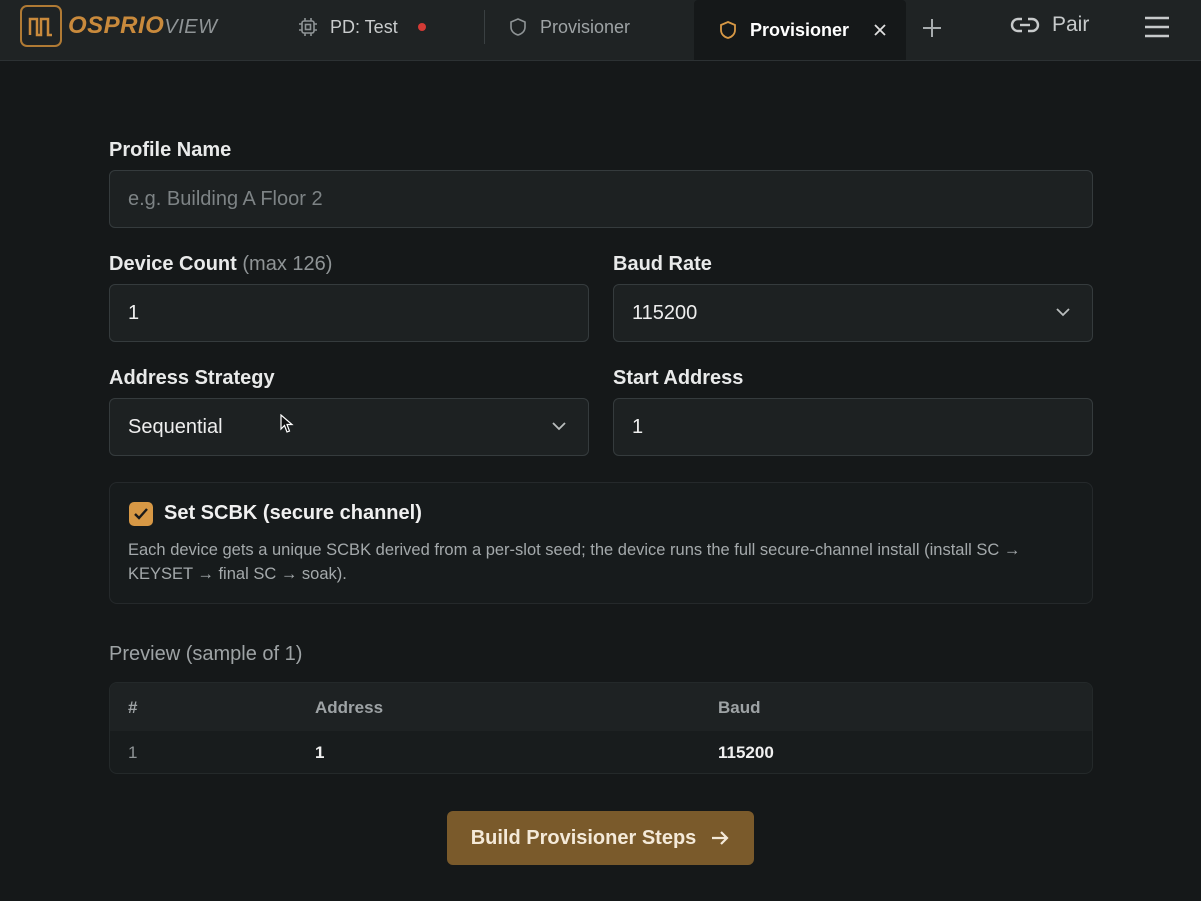 The height and width of the screenshot is (901, 1201). Describe the element at coordinates (932, 28) in the screenshot. I see `add-tab-plus-icon` at that location.